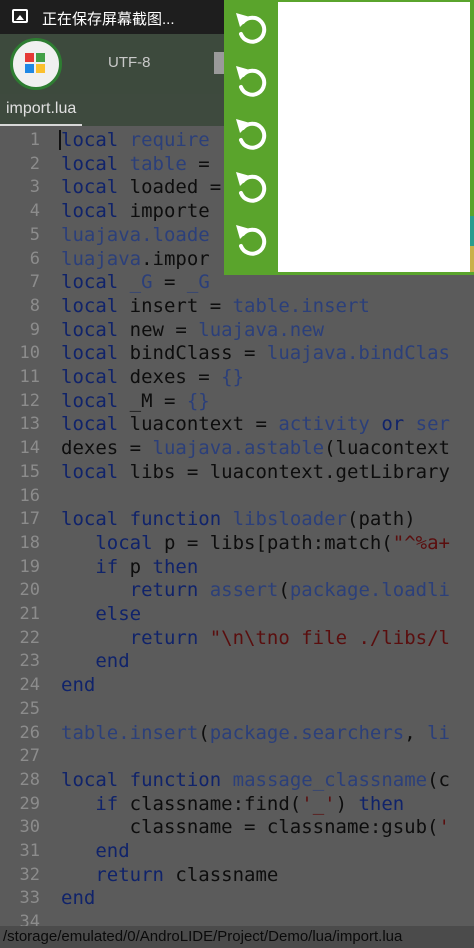 The width and height of the screenshot is (474, 948). What do you see at coordinates (175, 258) in the screenshot?
I see `code-token: .impor` at bounding box center [175, 258].